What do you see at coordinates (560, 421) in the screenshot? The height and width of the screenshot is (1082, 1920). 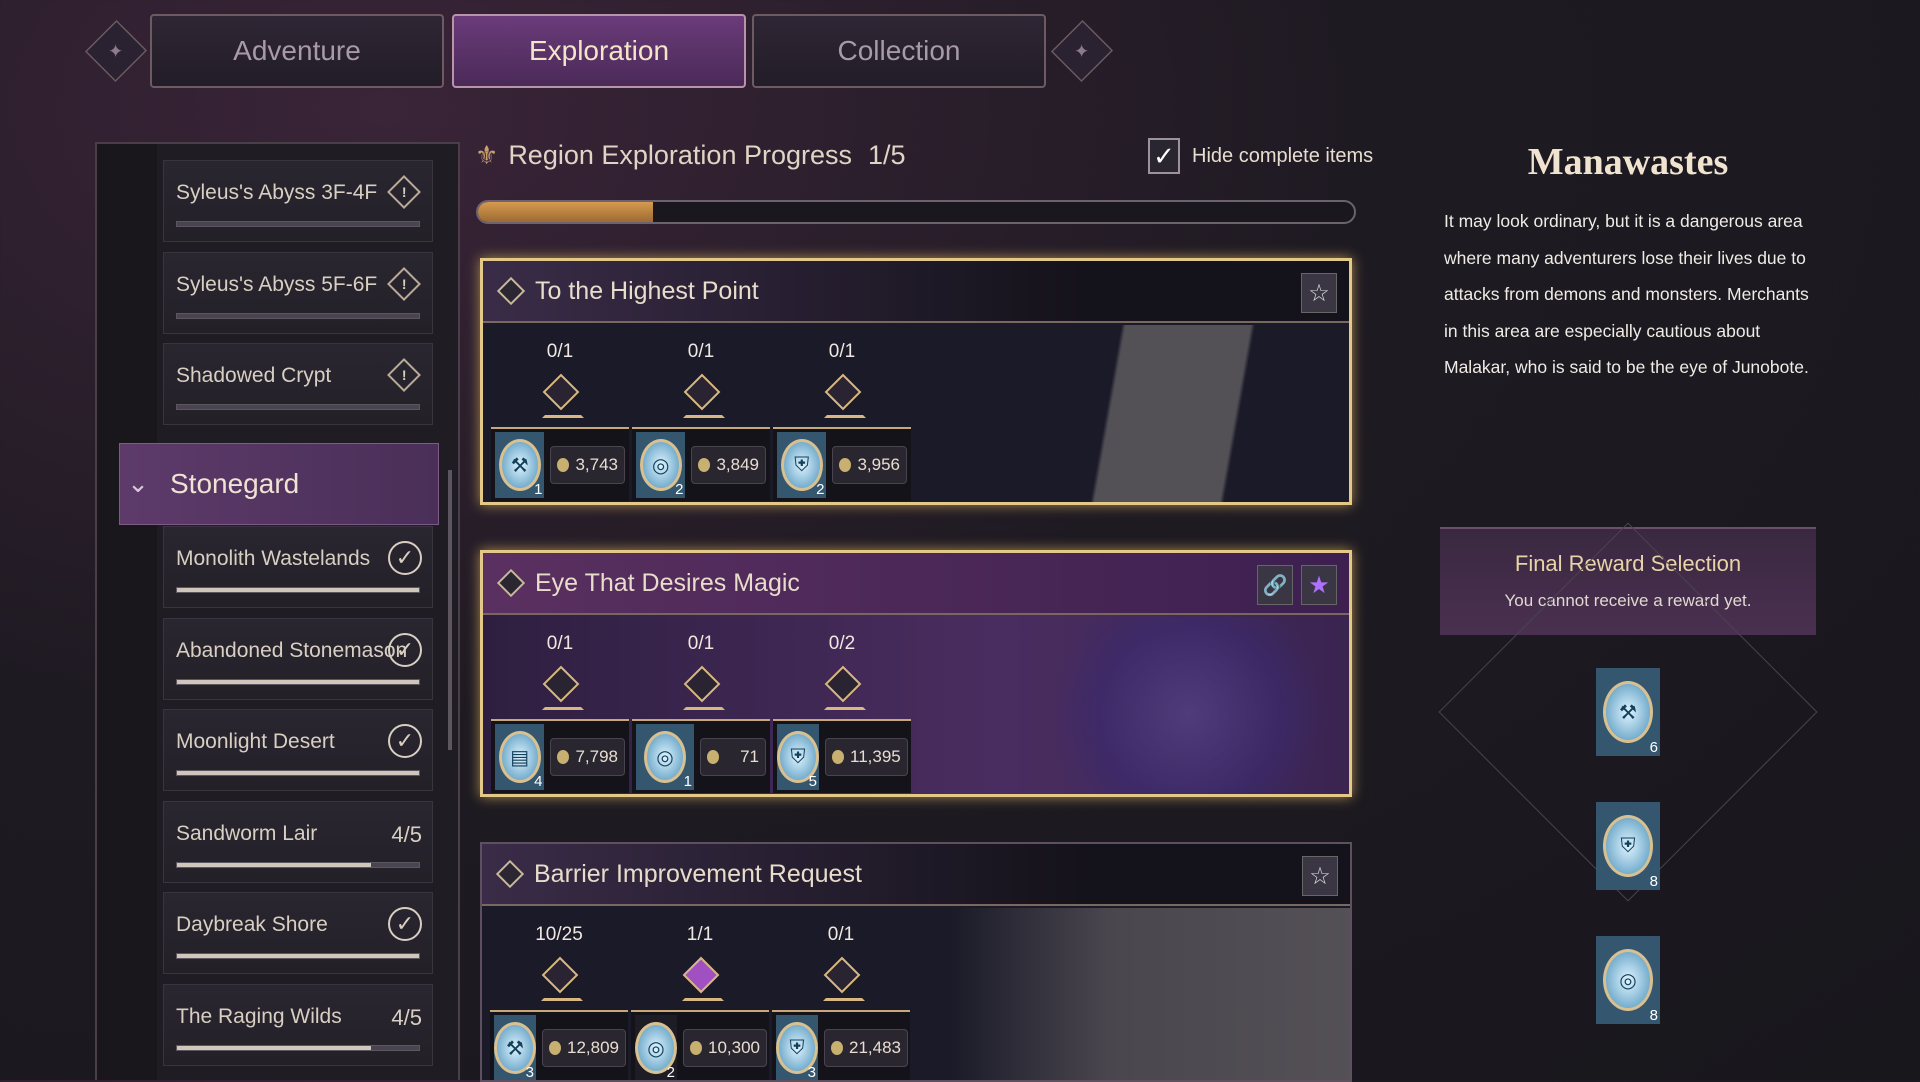 I see `reward-slot: 0/1 ⚒ 1 3,743` at bounding box center [560, 421].